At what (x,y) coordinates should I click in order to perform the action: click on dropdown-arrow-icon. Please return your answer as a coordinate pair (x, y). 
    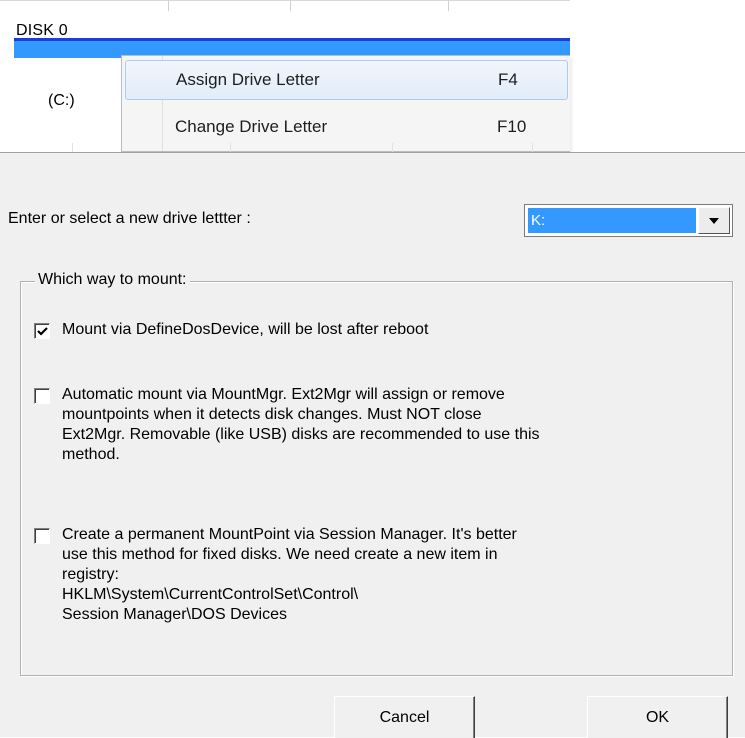
    Looking at the image, I should click on (714, 220).